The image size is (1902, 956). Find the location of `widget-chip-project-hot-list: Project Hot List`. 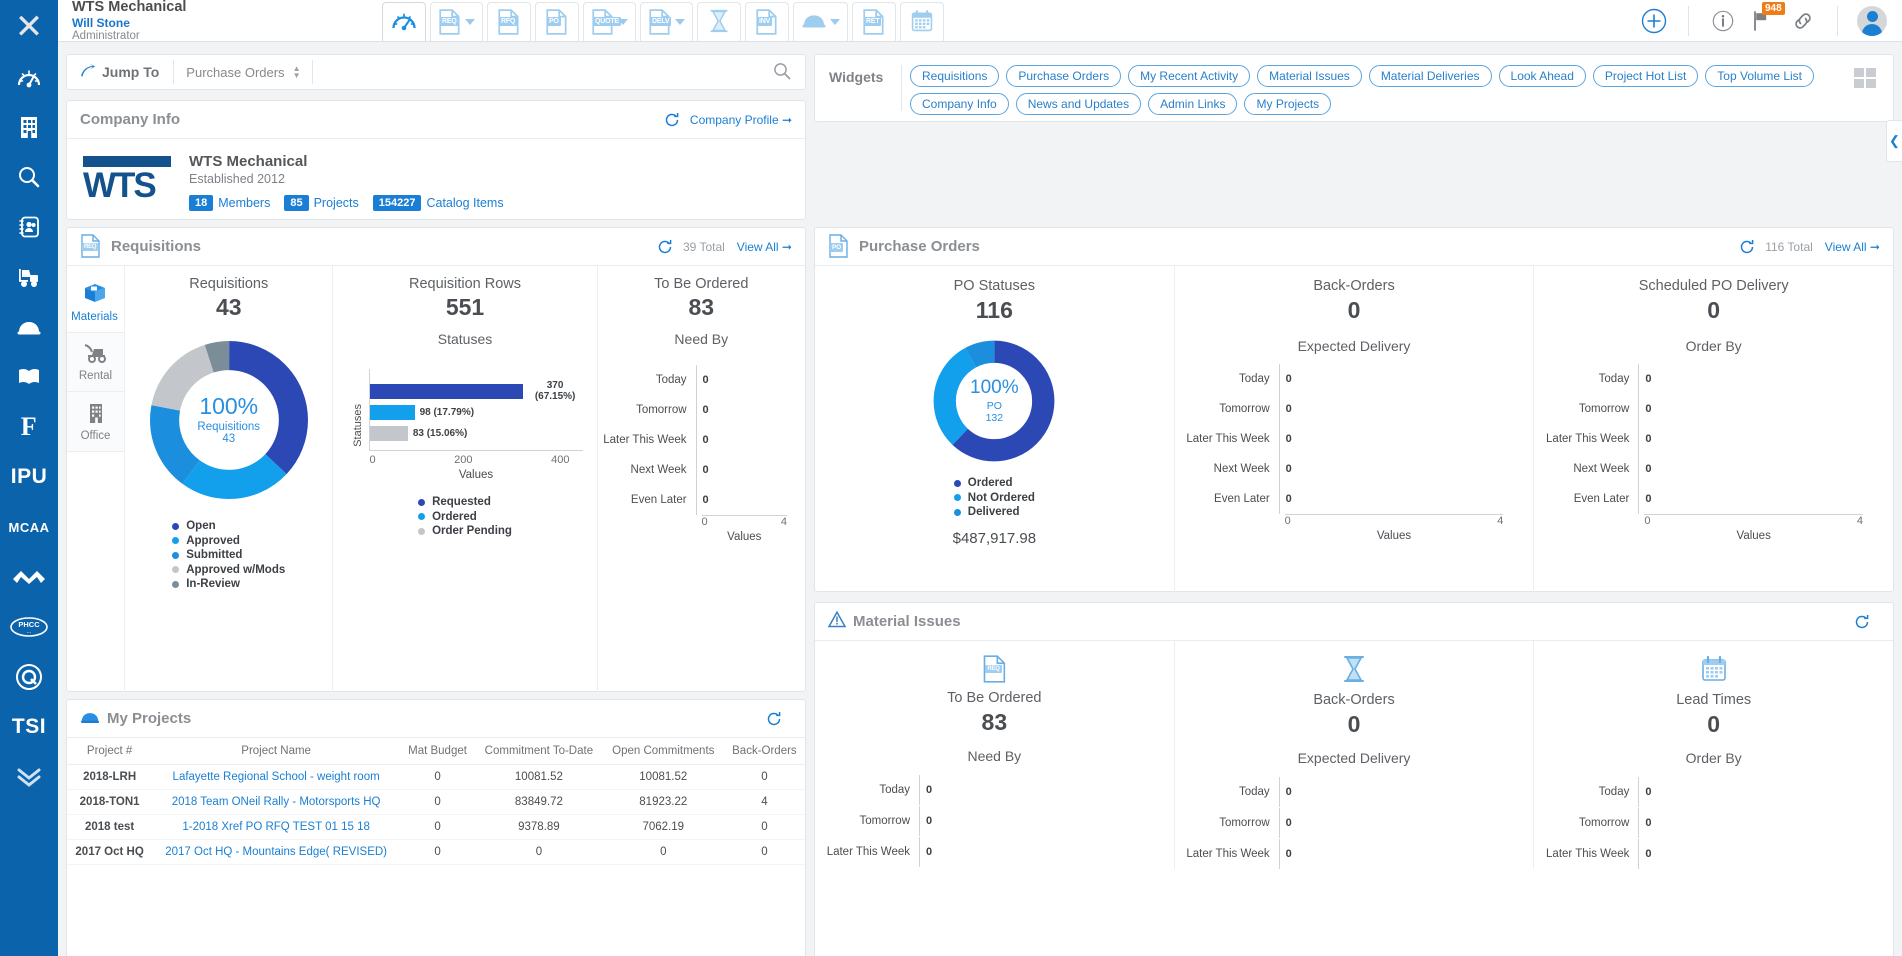

widget-chip-project-hot-list: Project Hot List is located at coordinates (1645, 76).